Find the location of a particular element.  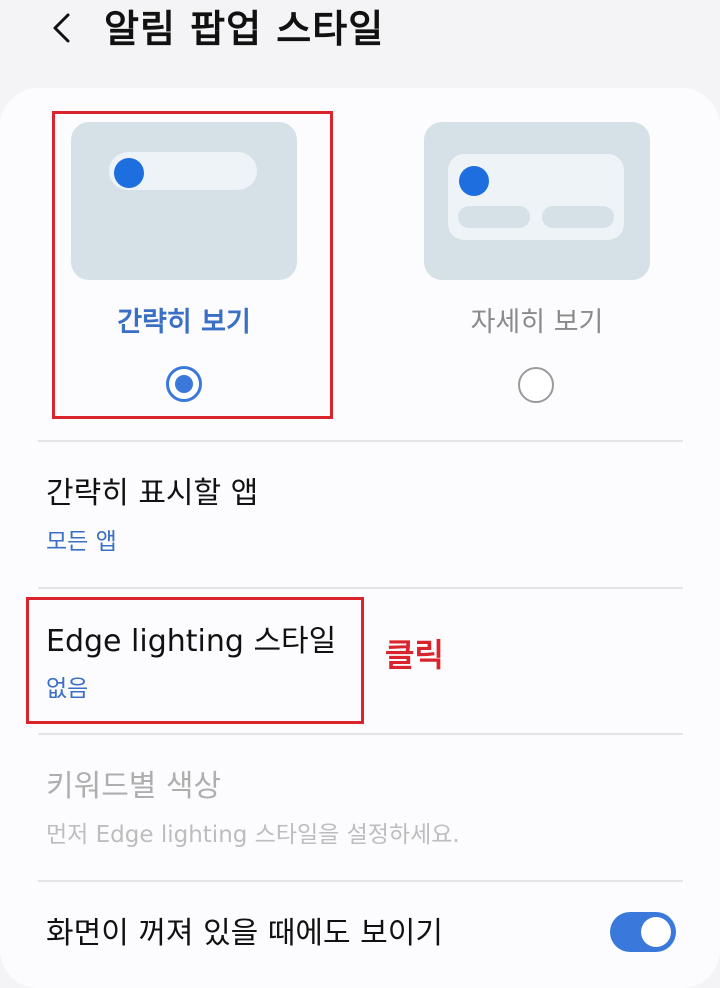

preview-panel is located at coordinates (536, 197).